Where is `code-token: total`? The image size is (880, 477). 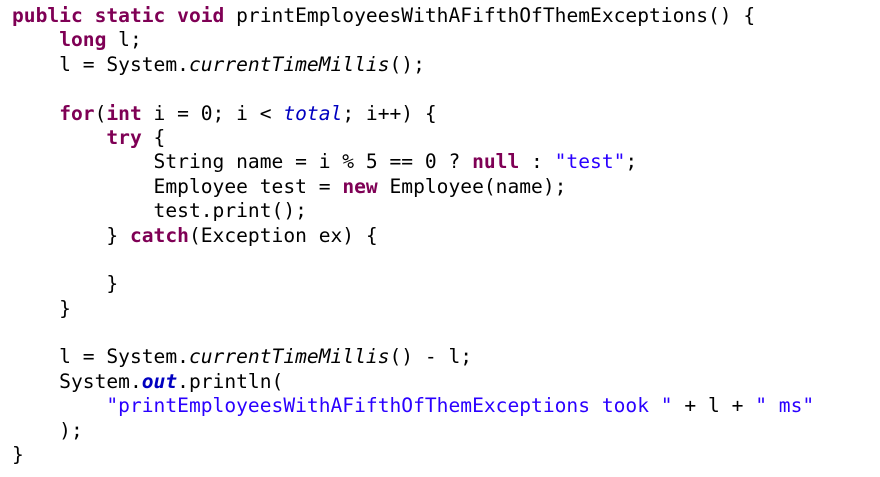 code-token: total is located at coordinates (313, 113).